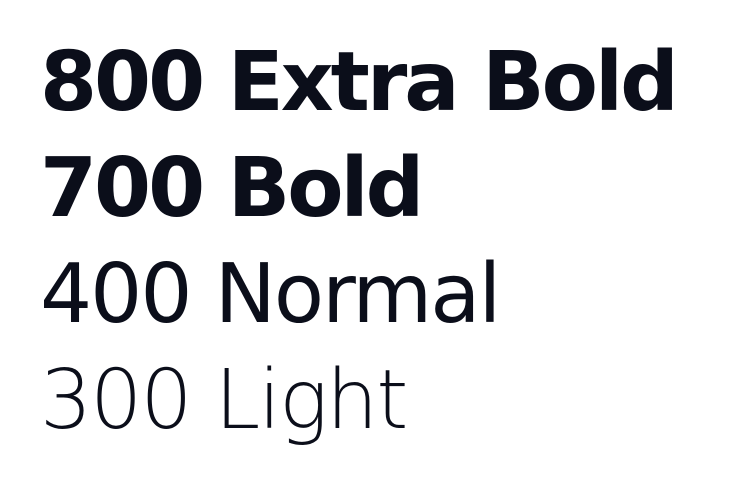 The width and height of the screenshot is (734, 488). What do you see at coordinates (270, 294) in the screenshot?
I see `weight-400-sample: 400 Normal` at bounding box center [270, 294].